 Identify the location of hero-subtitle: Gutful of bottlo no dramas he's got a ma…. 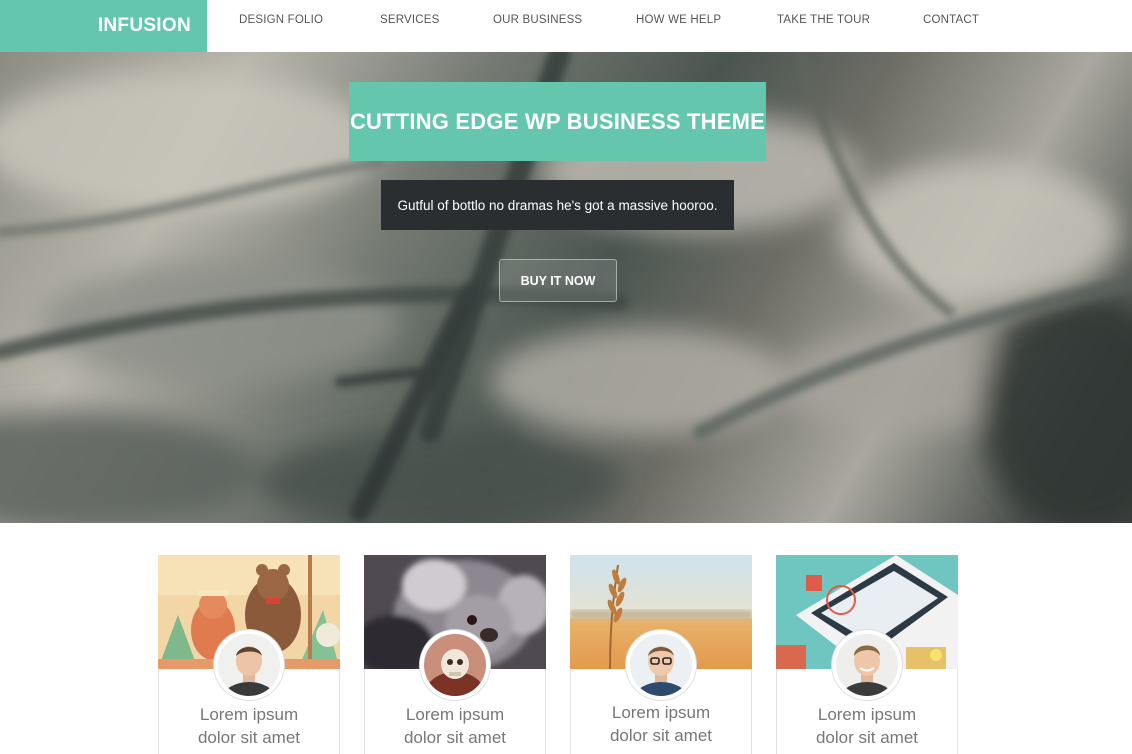
(557, 205).